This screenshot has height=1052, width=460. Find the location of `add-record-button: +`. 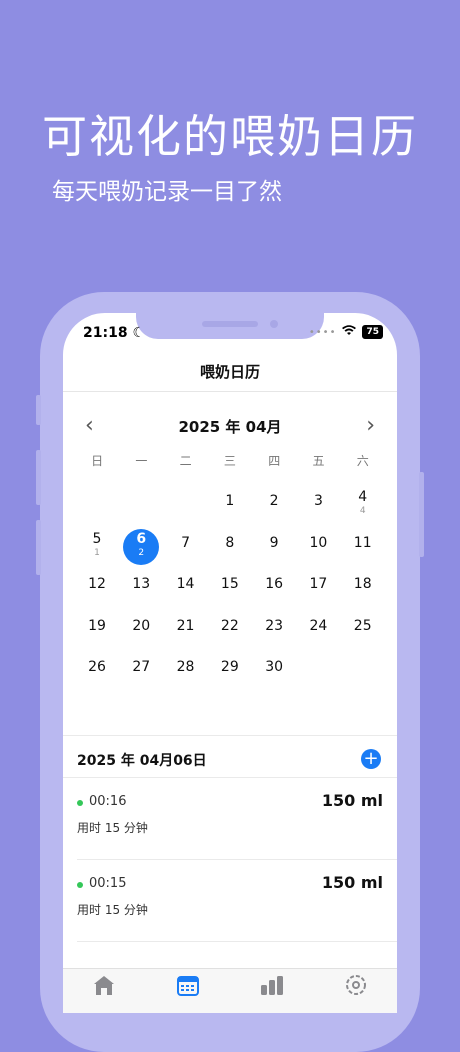

add-record-button: + is located at coordinates (371, 759).